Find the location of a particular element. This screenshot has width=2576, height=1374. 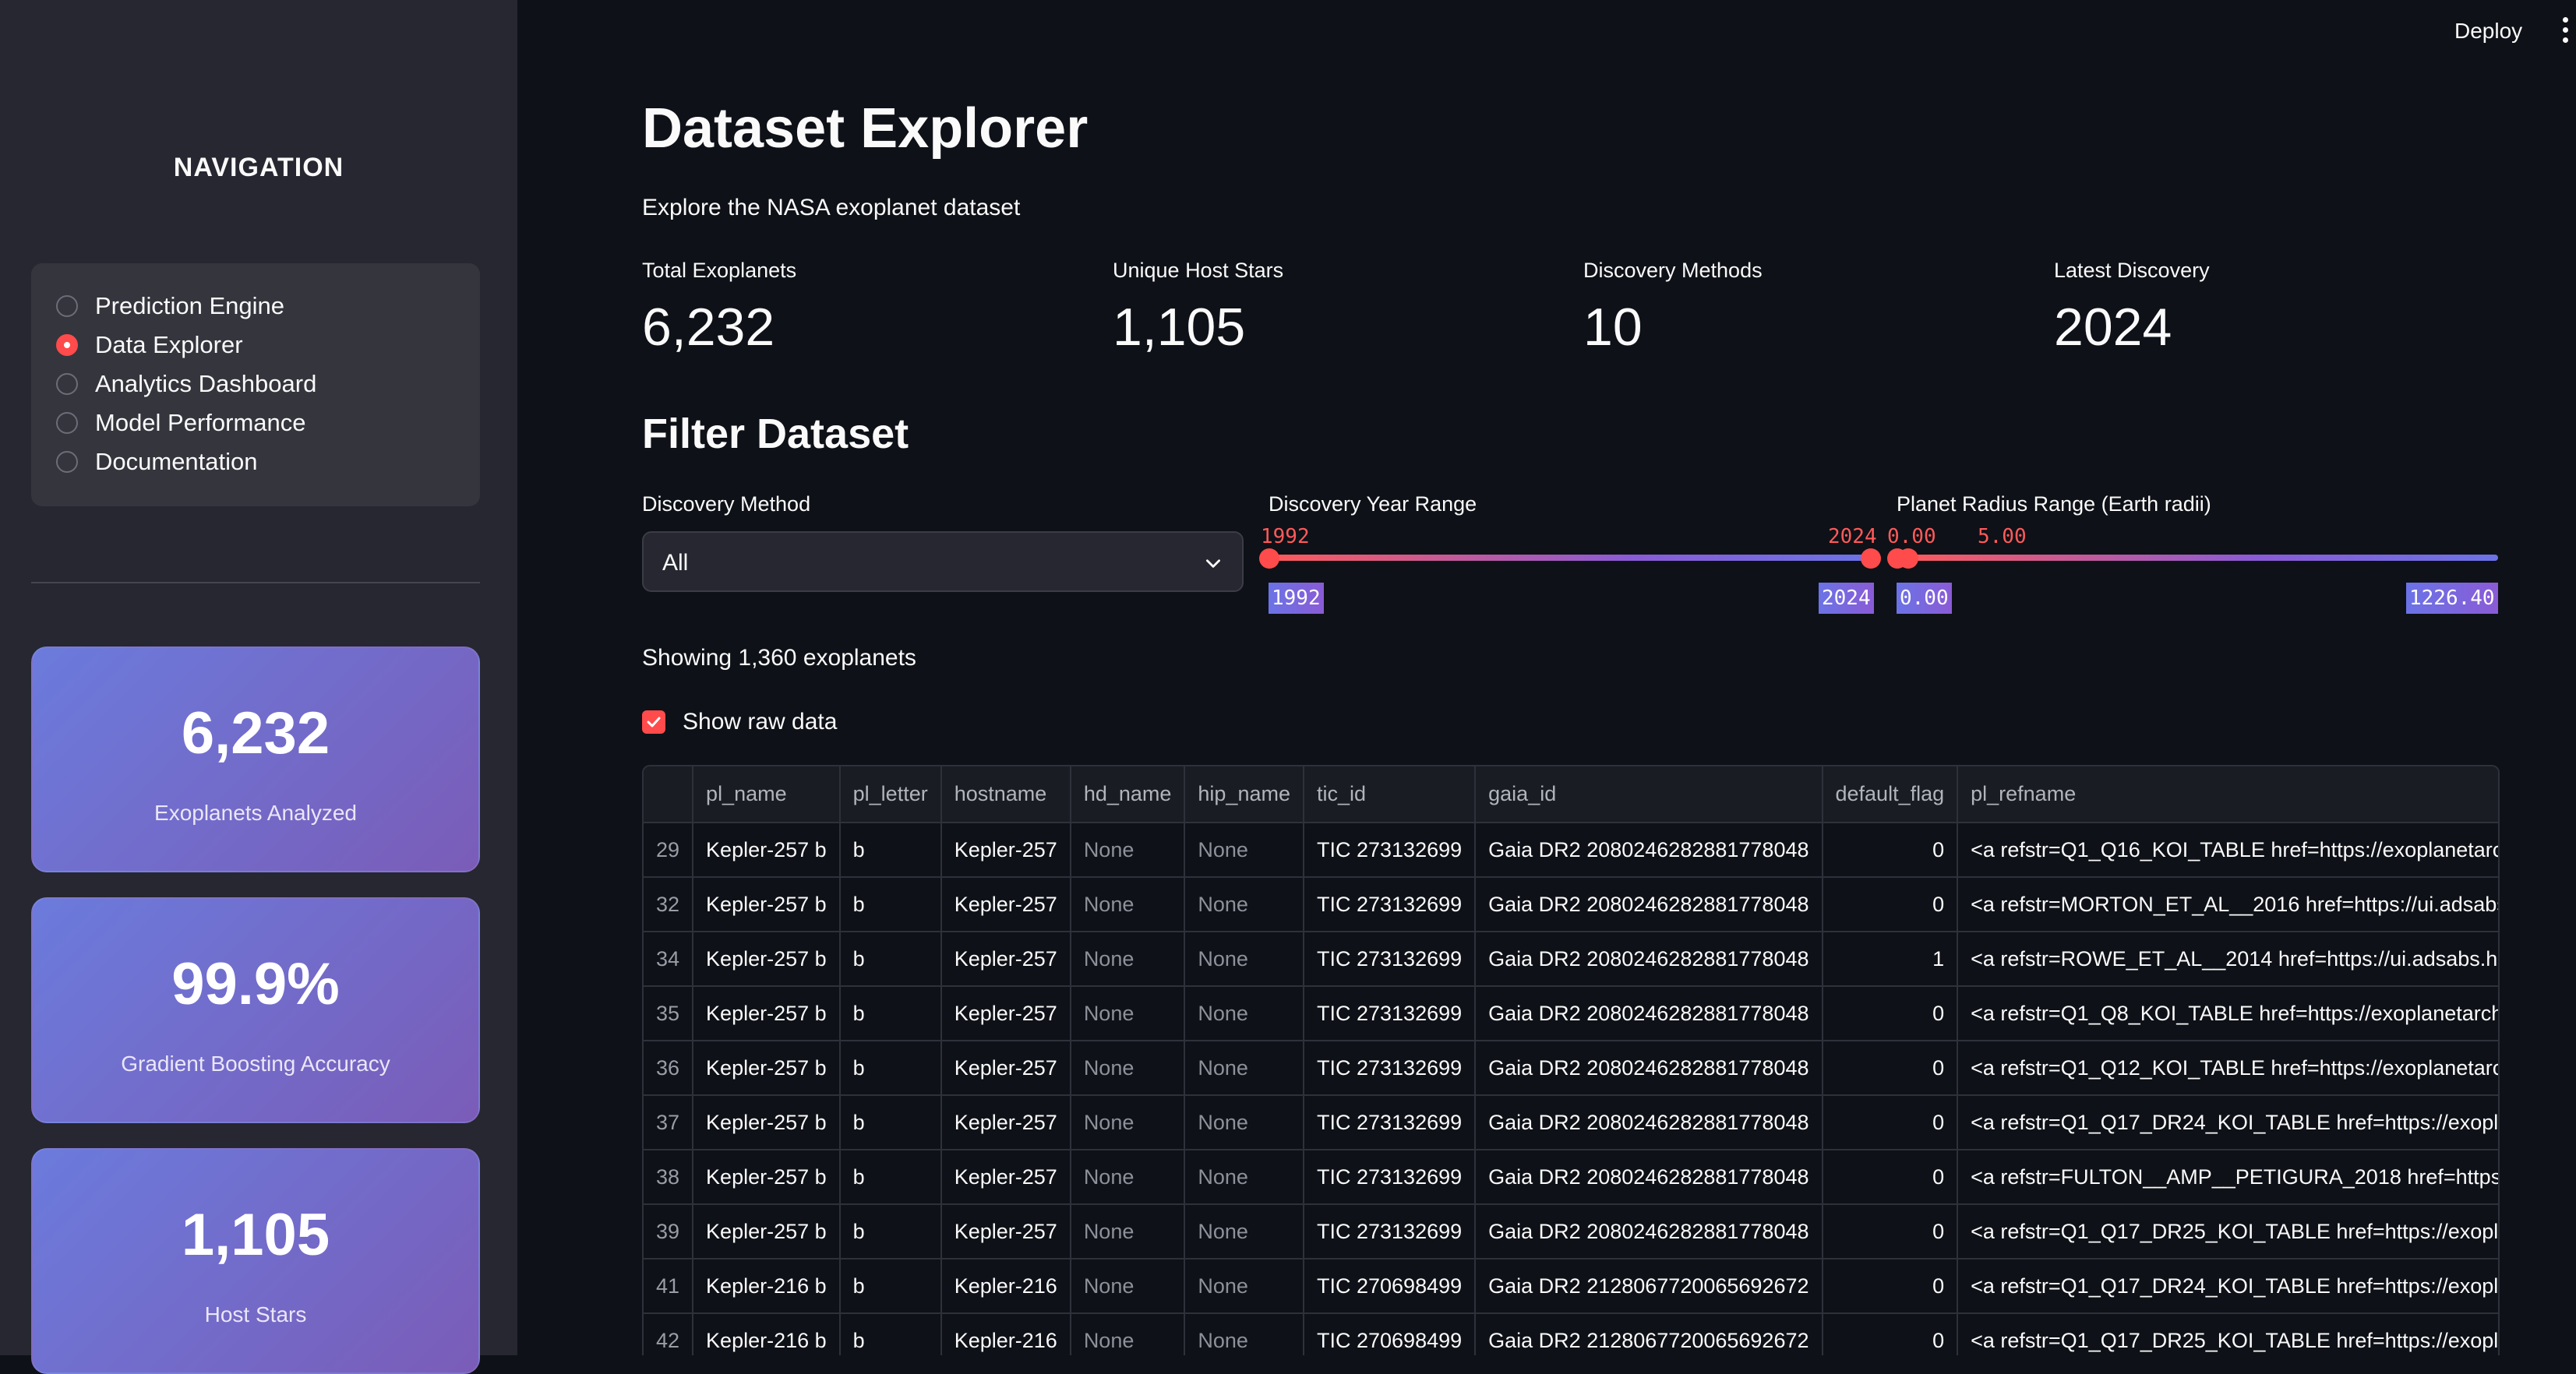

column-header-pl_refname: pl_refname is located at coordinates (2227, 794).